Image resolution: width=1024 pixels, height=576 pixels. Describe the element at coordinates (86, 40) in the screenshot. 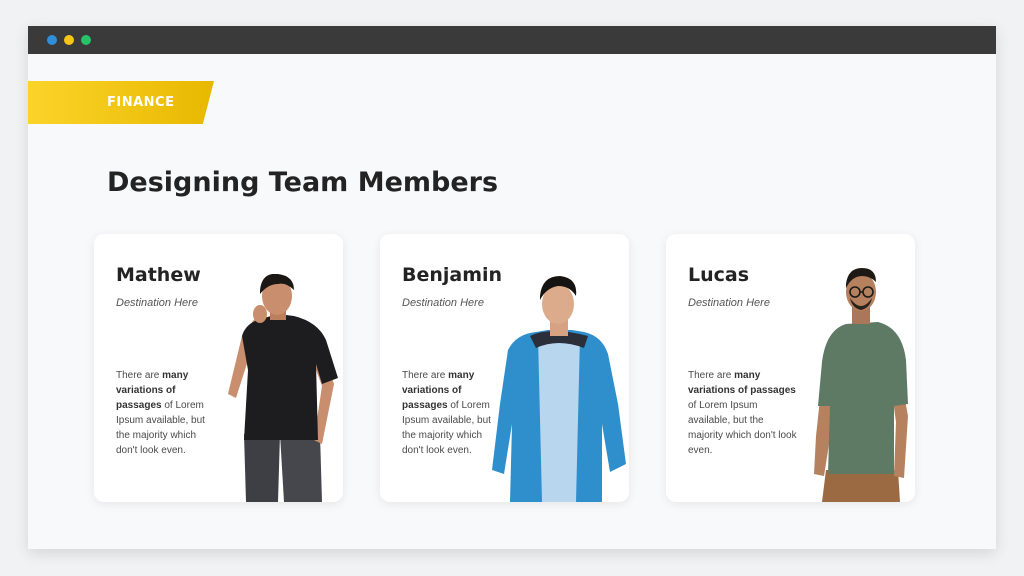

I see `green-window-dot-icon` at that location.